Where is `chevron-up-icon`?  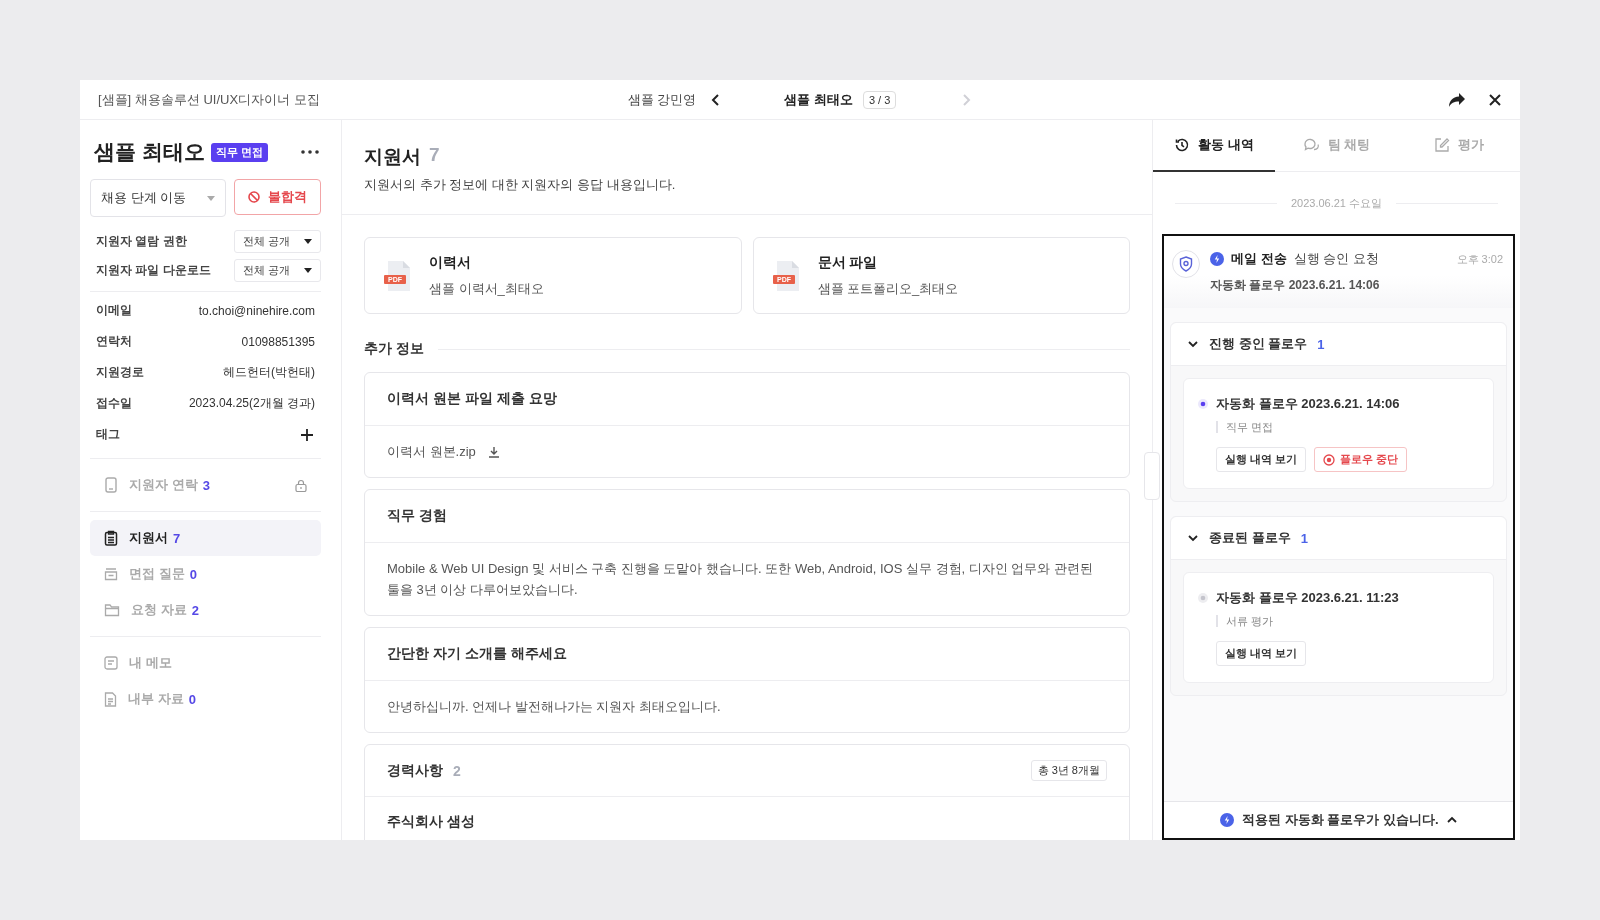
chevron-up-icon is located at coordinates (1451, 820).